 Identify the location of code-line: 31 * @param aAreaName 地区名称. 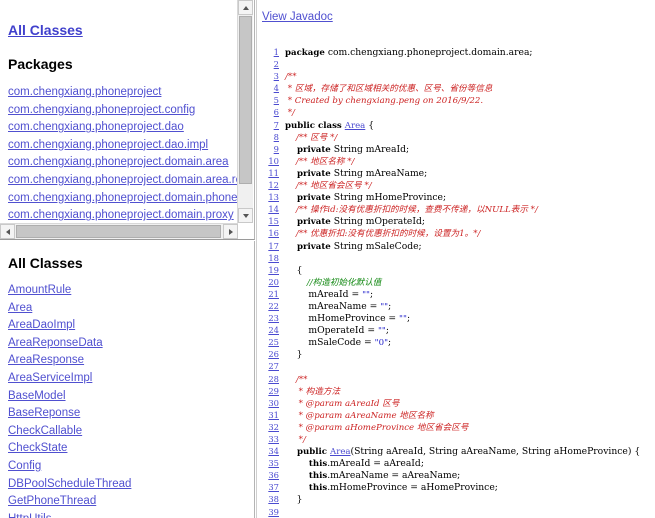
(456, 415).